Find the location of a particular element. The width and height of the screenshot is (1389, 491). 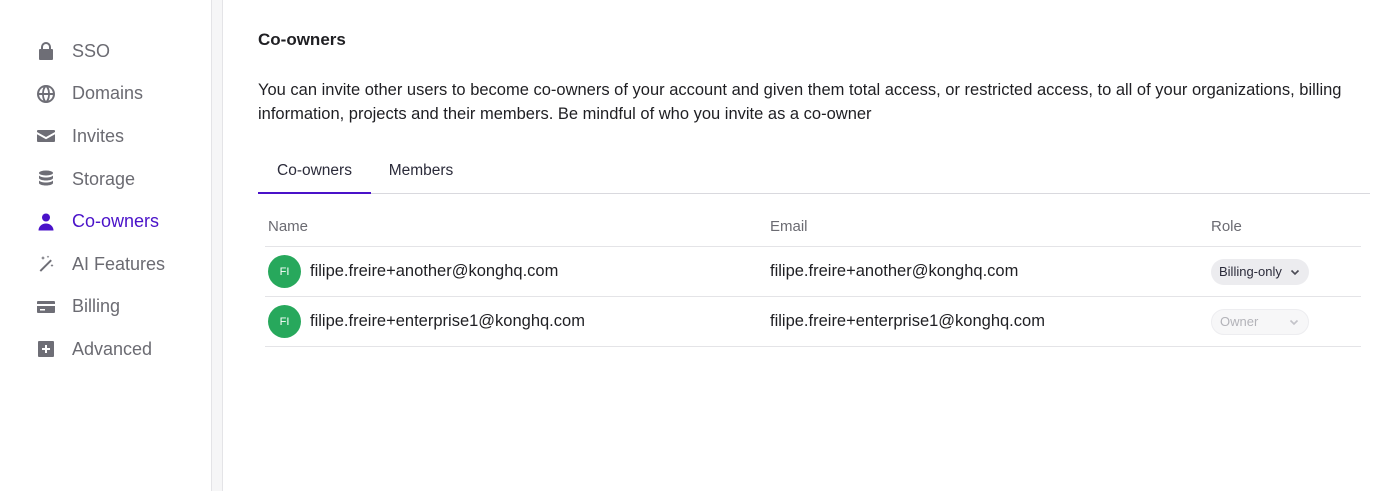

table-header: Name Email Role is located at coordinates (813, 226).